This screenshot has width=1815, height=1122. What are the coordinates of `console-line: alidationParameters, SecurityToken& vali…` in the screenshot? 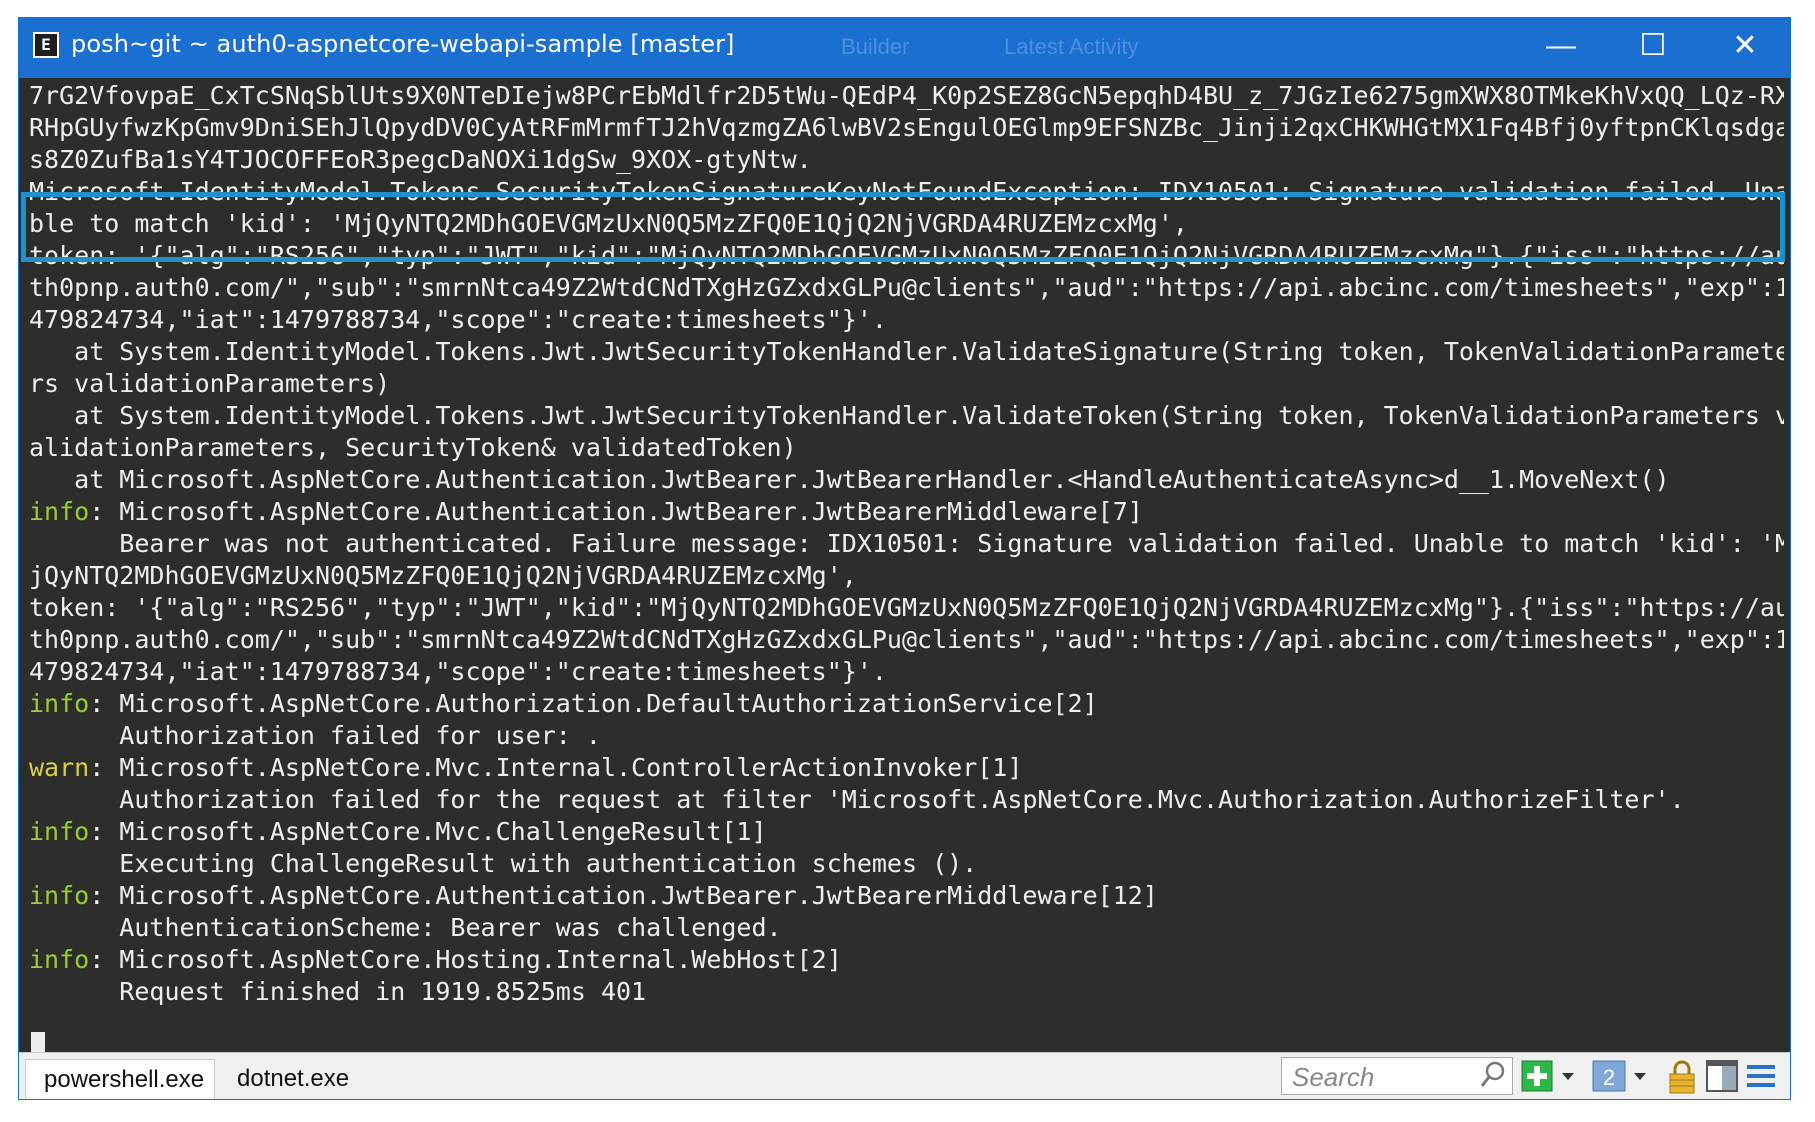 It's located at (906, 448).